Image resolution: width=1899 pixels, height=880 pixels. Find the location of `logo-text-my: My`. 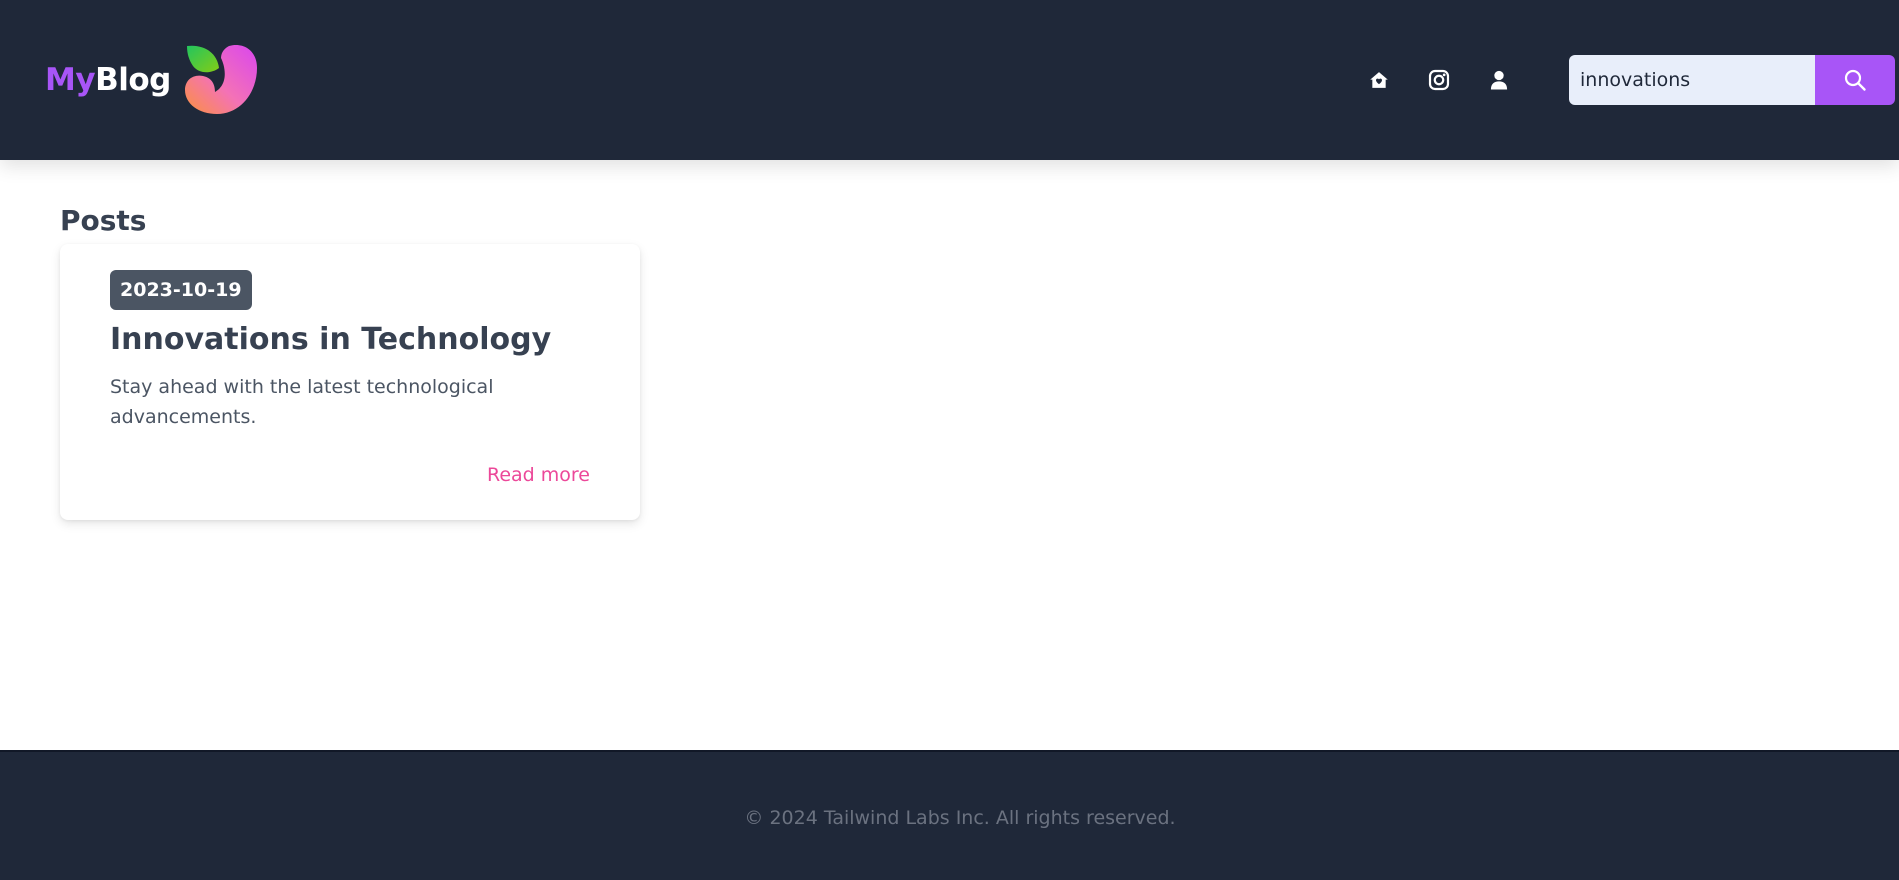

logo-text-my: My is located at coordinates (70, 80).